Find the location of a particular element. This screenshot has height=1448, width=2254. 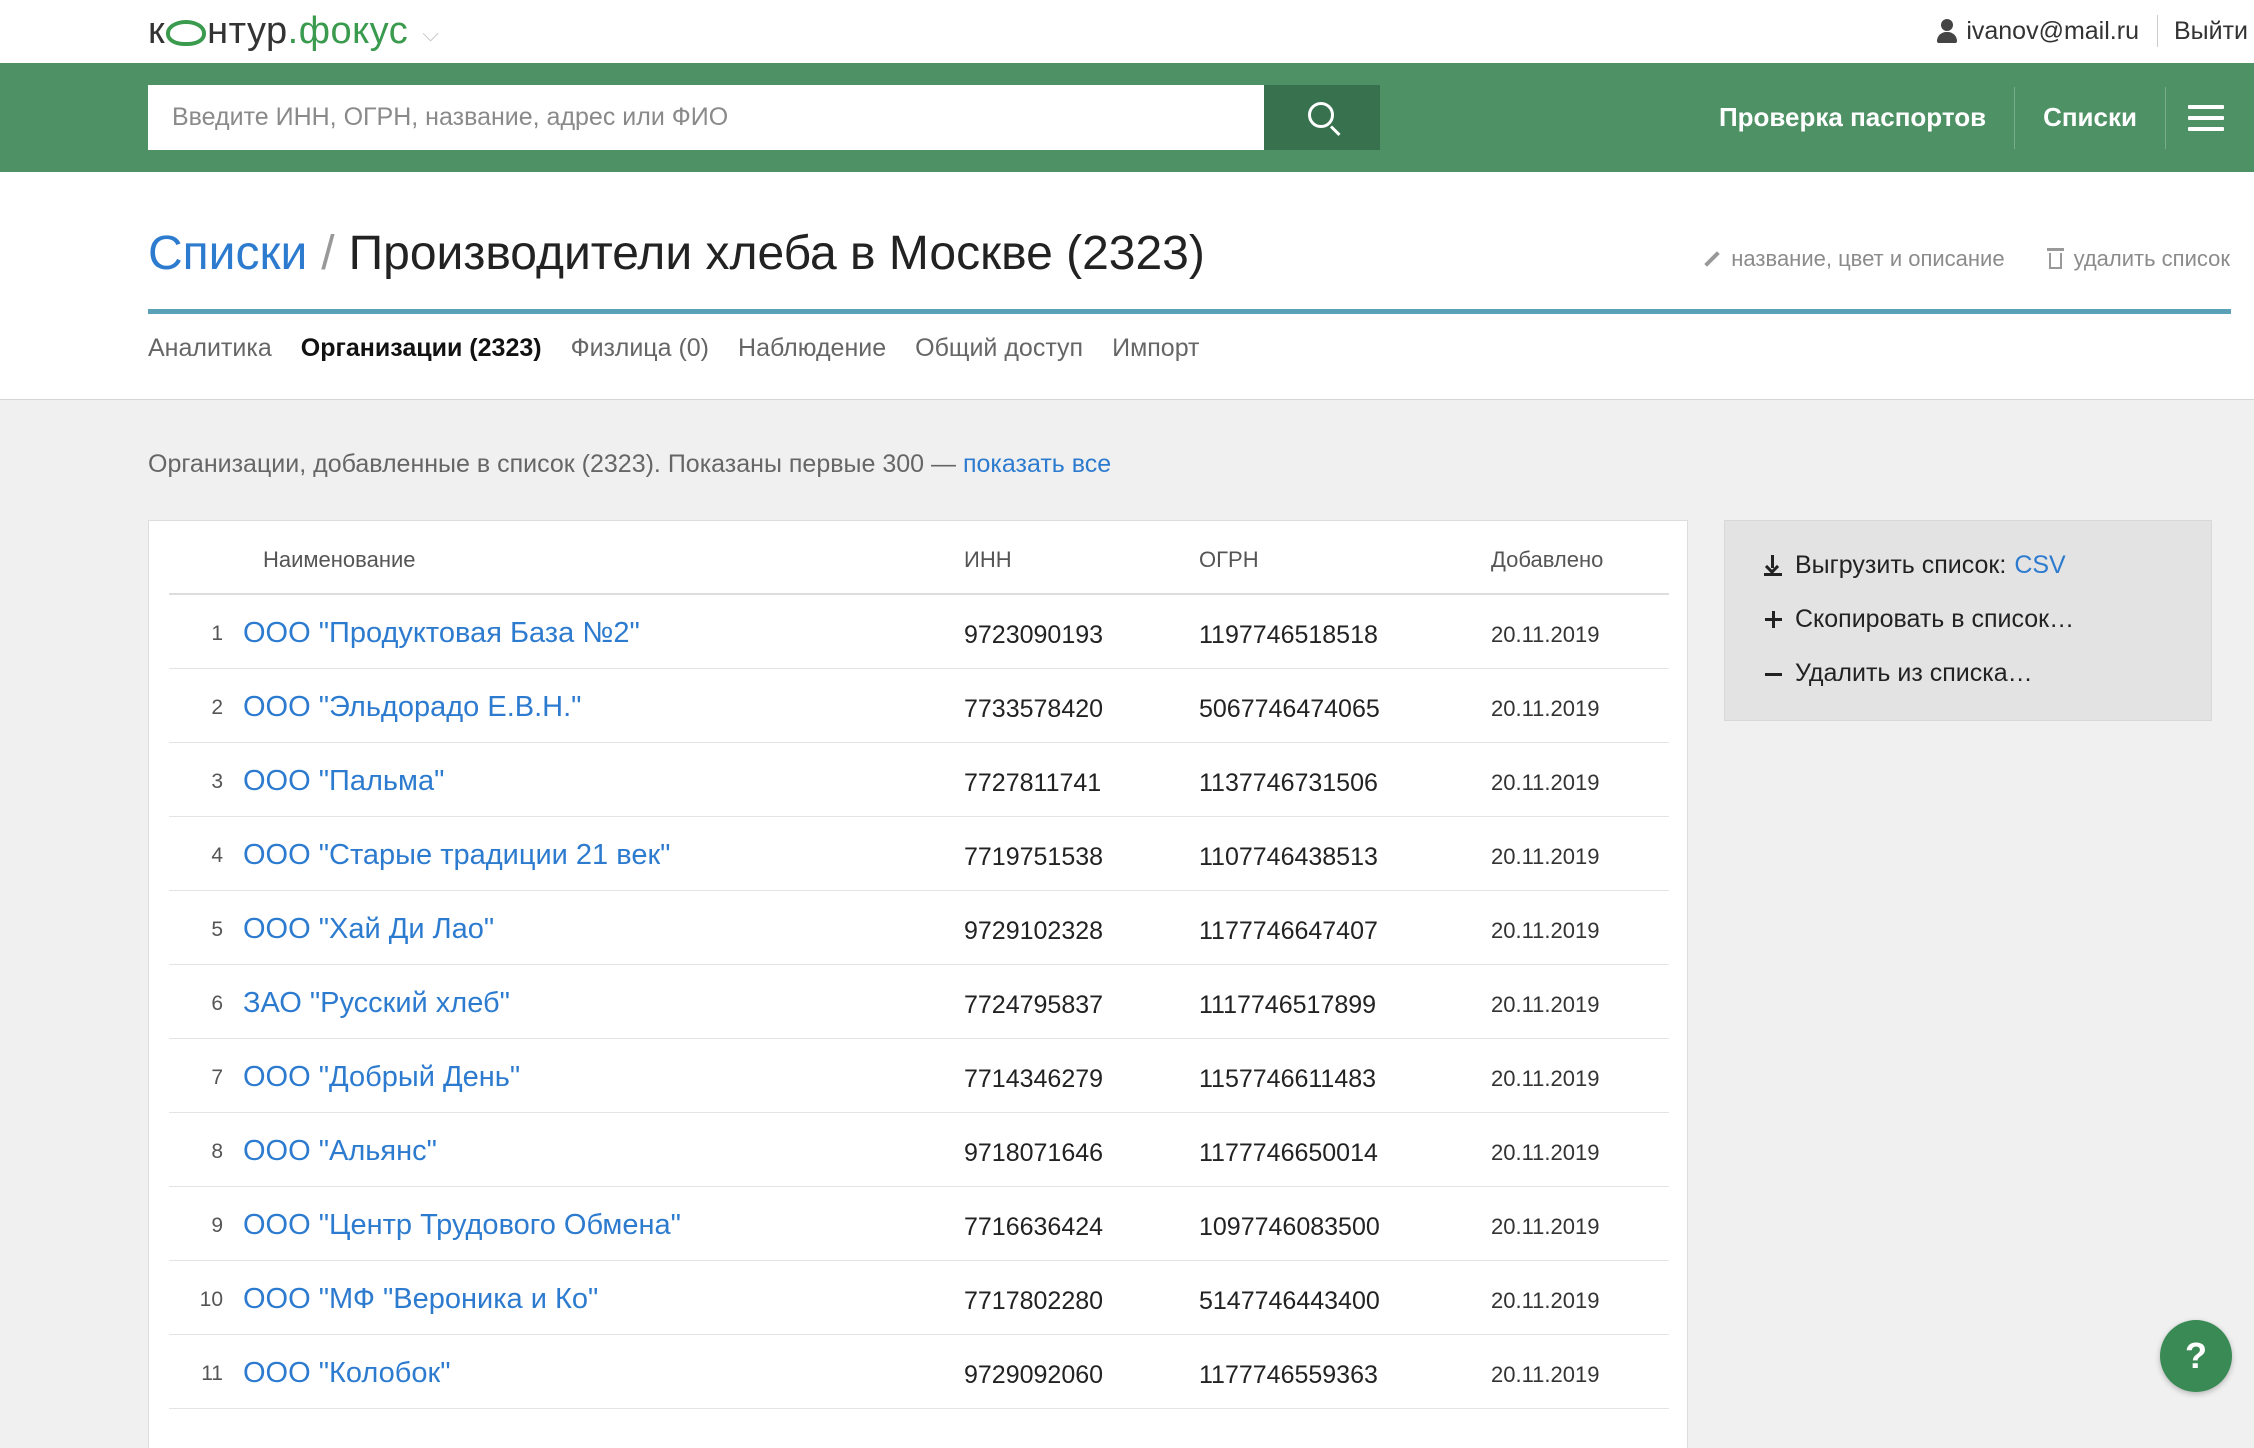

user-email: ivanov@mail.ru is located at coordinates (2052, 31).